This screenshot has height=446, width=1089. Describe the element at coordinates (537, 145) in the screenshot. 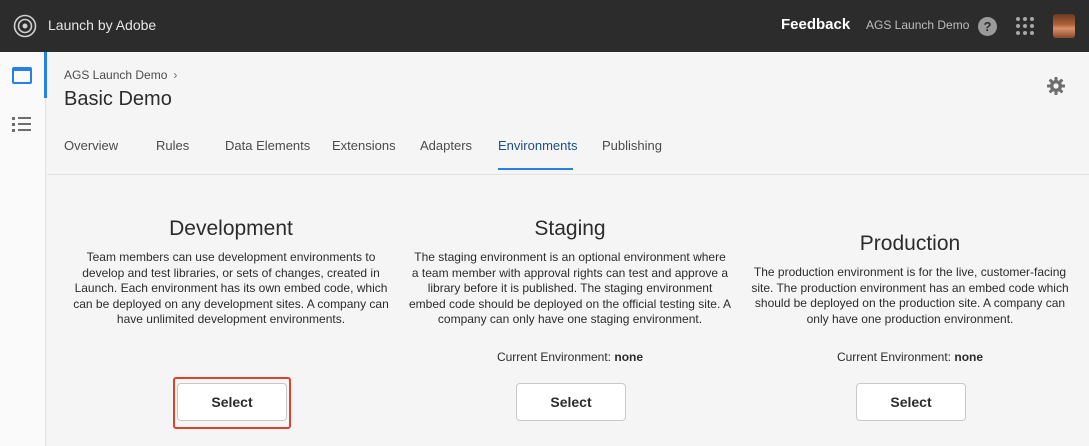

I see `tab-environments: Environments` at that location.